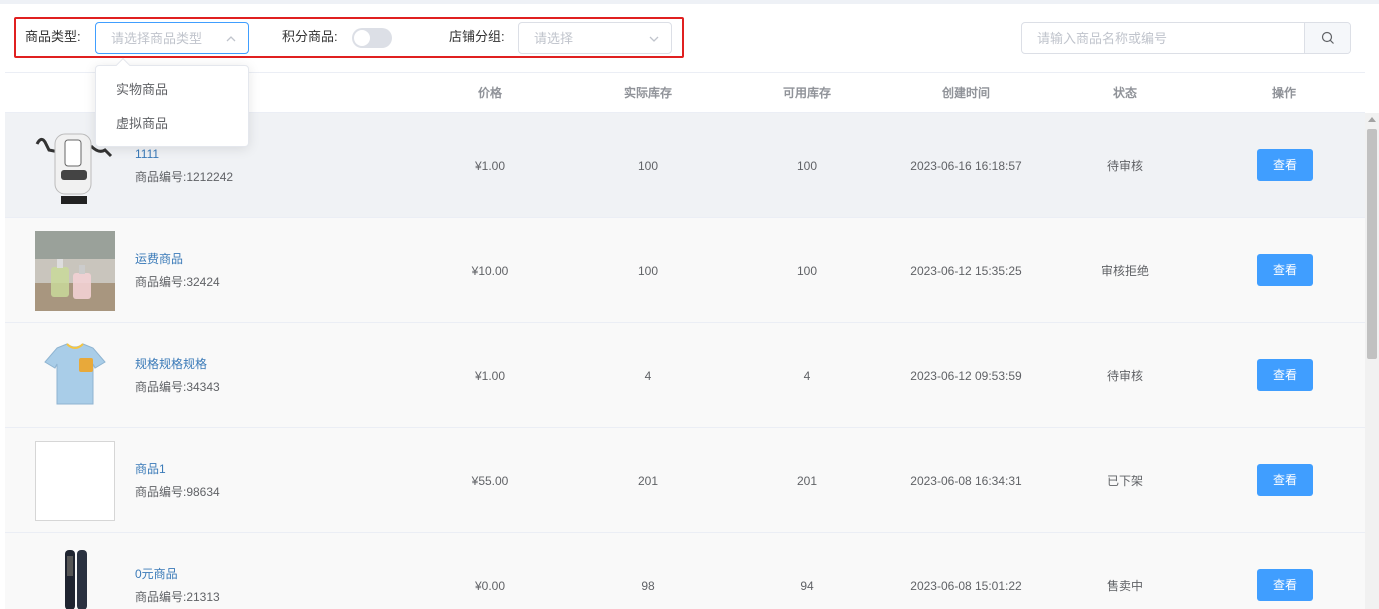  I want to click on header-actual-stock: 实际库存, so click(648, 93).